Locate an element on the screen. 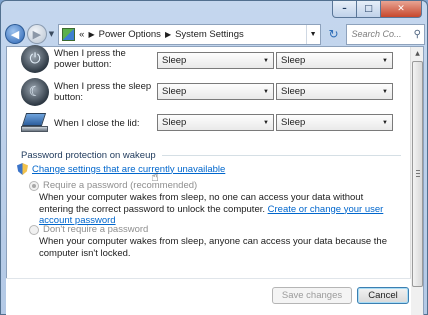 Image resolution: width=428 pixels, height=315 pixels. lid-close-plugged-select: Sleep ▼ is located at coordinates (334, 122).